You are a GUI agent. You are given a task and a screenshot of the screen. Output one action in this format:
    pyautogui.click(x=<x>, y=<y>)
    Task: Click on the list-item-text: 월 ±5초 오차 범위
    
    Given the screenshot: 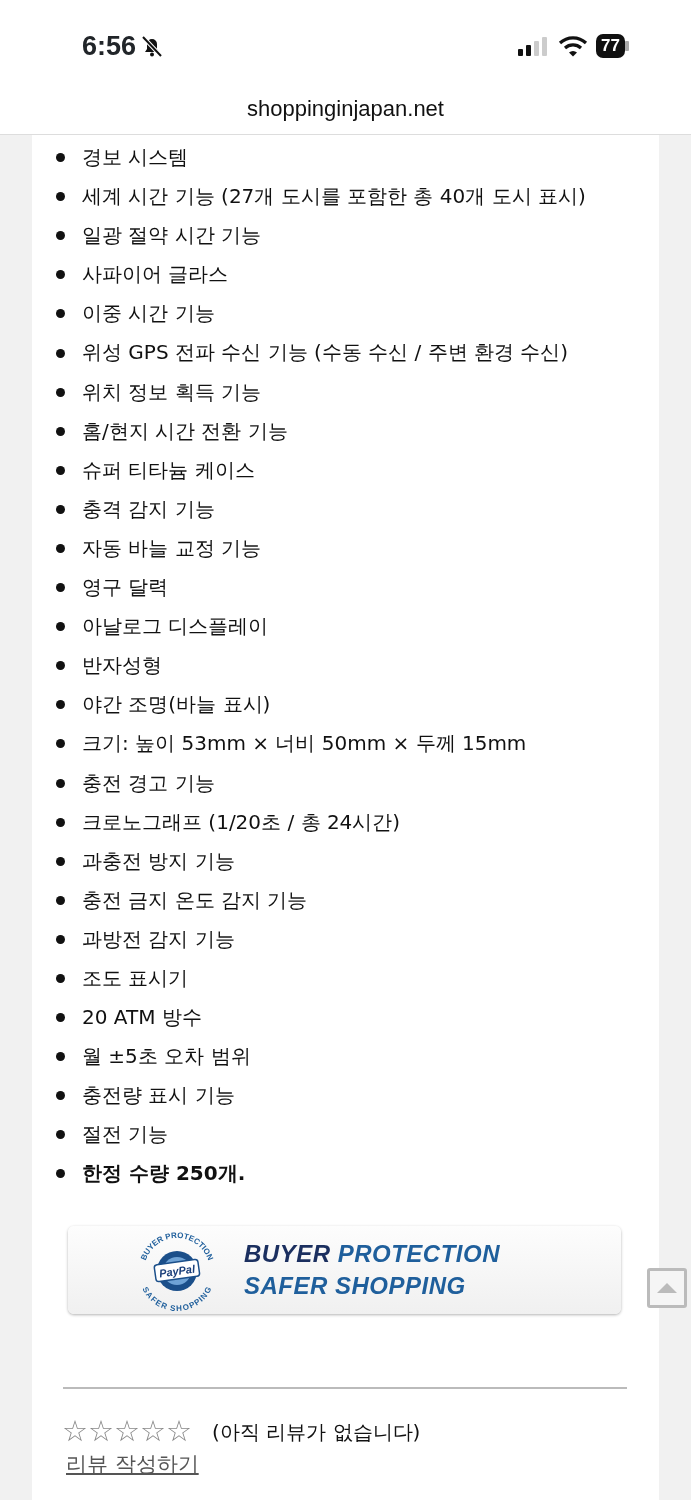 What is the action you would take?
    pyautogui.click(x=166, y=1057)
    